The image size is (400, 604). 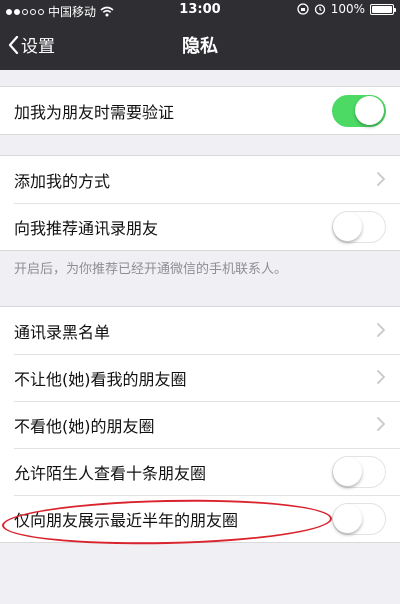 I want to click on nav-bar: 设置 隐私, so click(x=200, y=45).